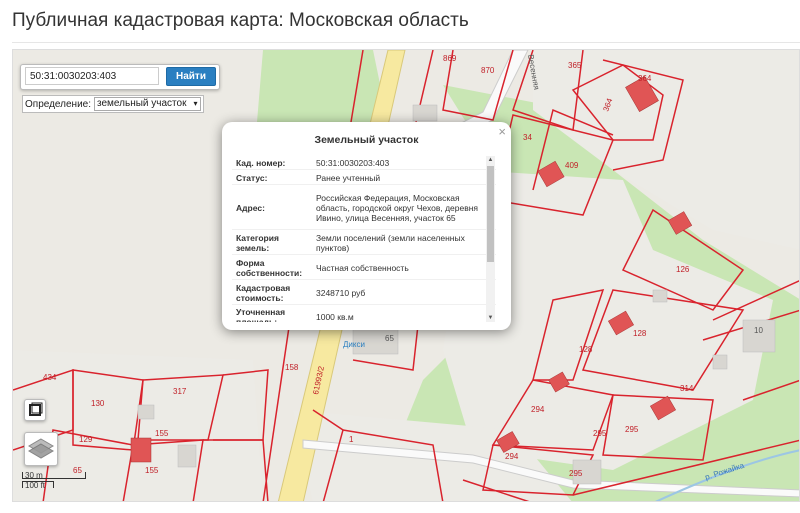 The width and height of the screenshot is (800, 513). I want to click on info-row: Статус: Ранее учтенный, so click(364, 177).